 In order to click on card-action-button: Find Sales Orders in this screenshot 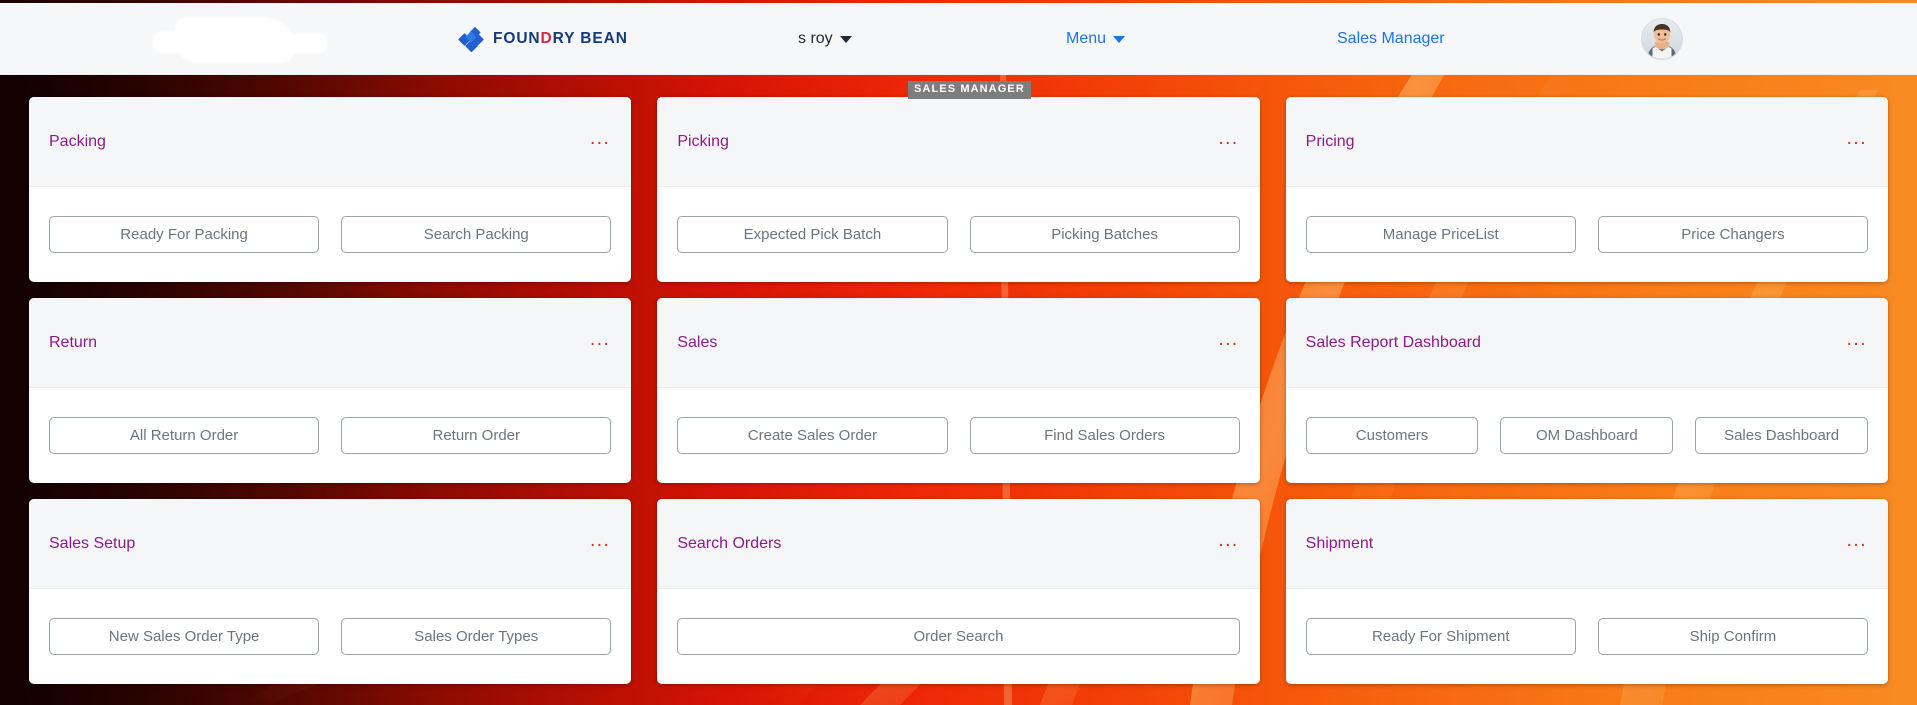, I will do `click(1104, 435)`.